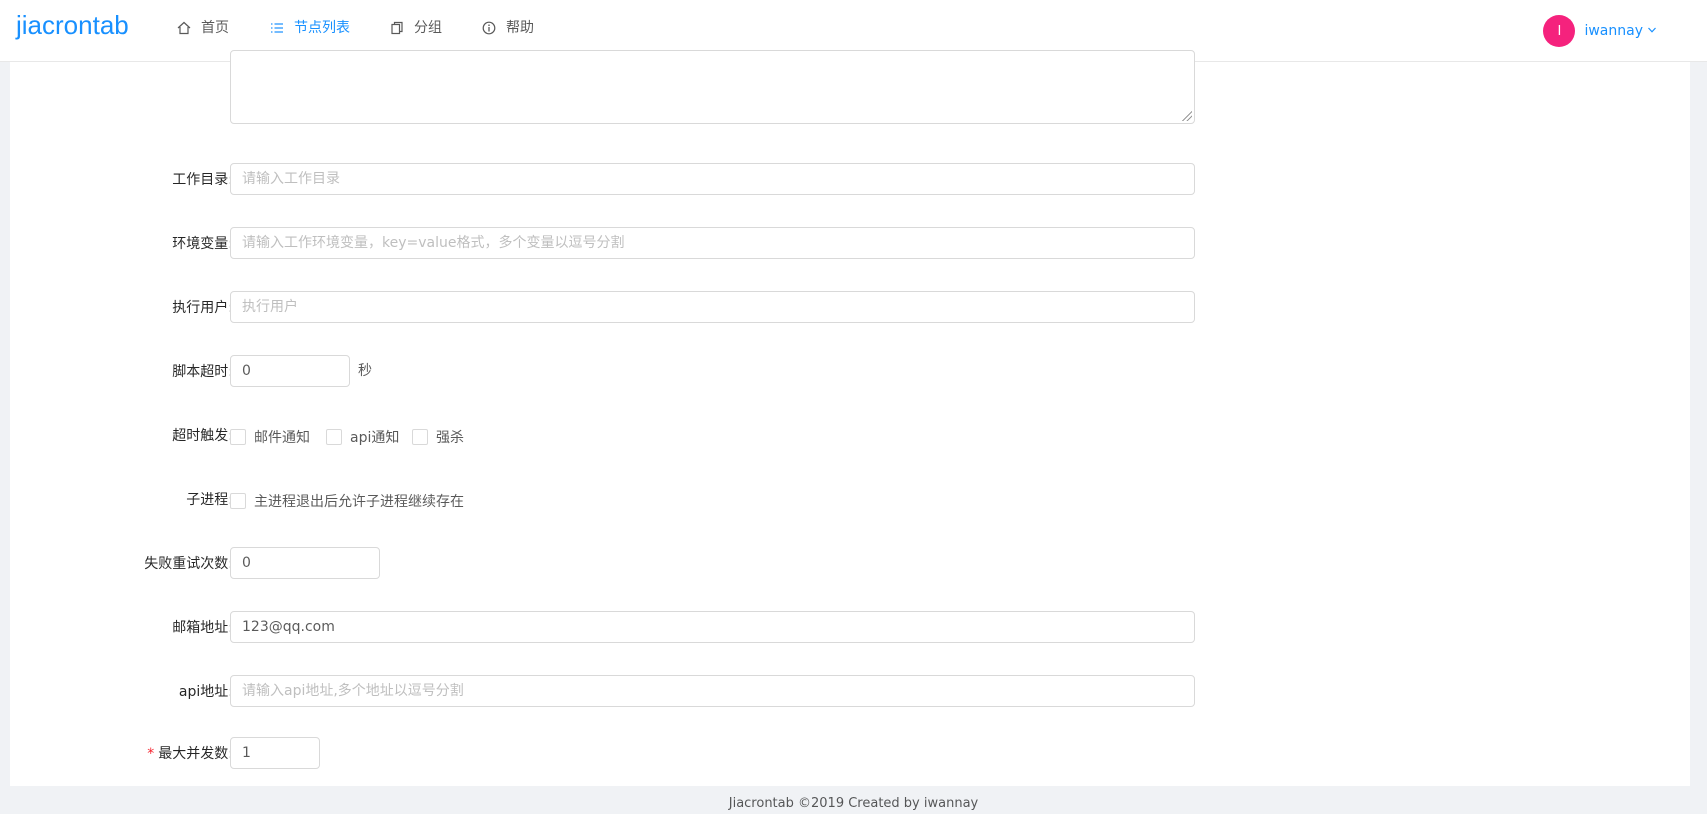 This screenshot has height=814, width=1707. Describe the element at coordinates (712, 179) in the screenshot. I see `work-dir-input` at that location.